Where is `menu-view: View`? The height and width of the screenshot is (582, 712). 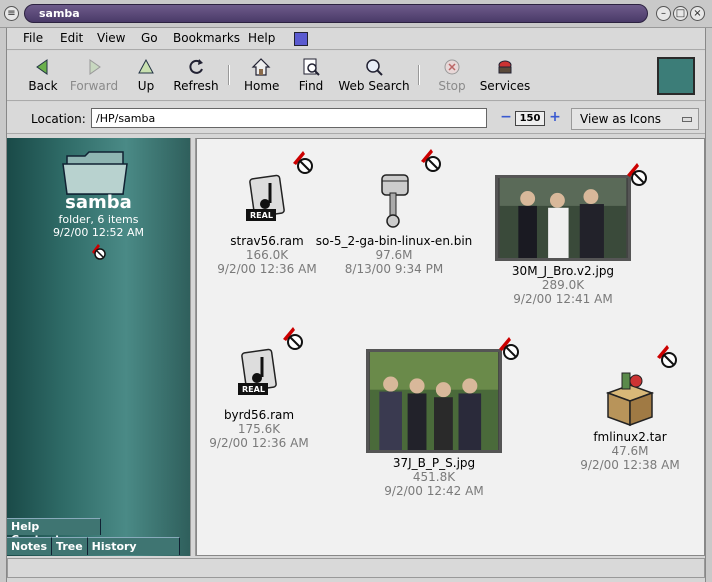
menu-view: View is located at coordinates (111, 38).